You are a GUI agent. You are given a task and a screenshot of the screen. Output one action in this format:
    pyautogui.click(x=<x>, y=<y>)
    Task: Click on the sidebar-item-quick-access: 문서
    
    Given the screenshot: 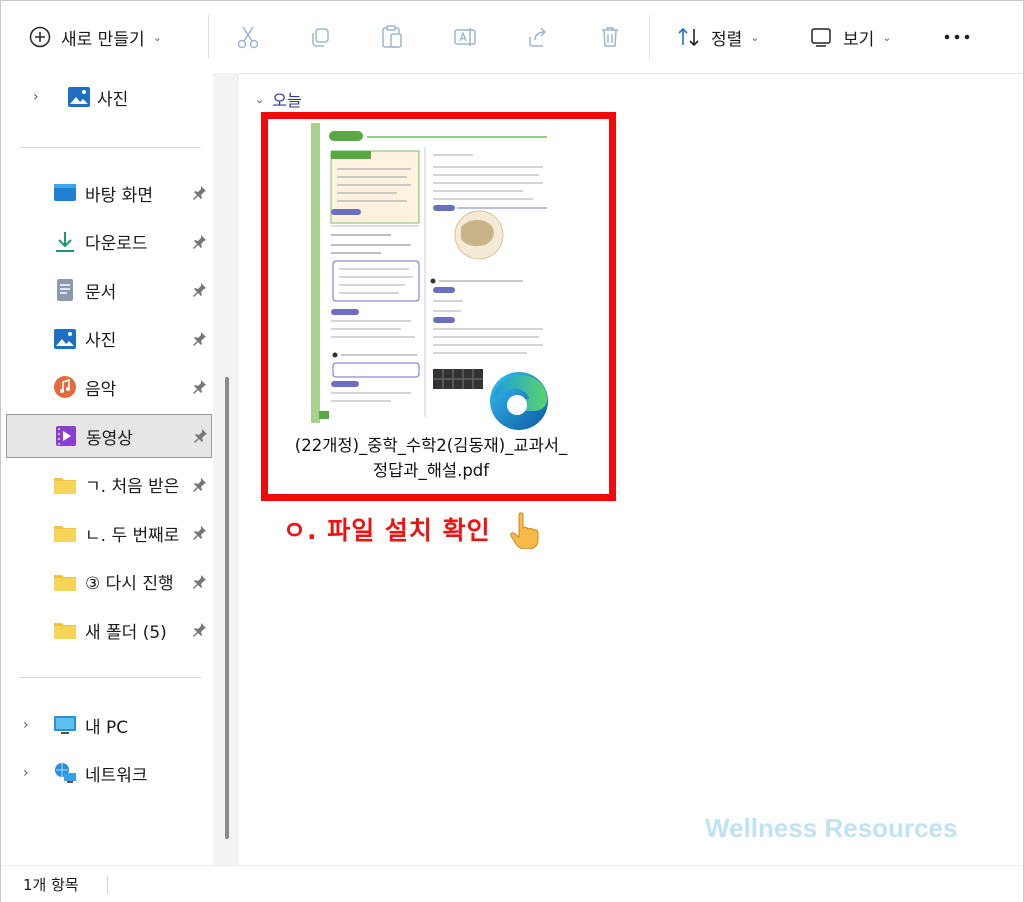 What is the action you would take?
    pyautogui.click(x=107, y=290)
    